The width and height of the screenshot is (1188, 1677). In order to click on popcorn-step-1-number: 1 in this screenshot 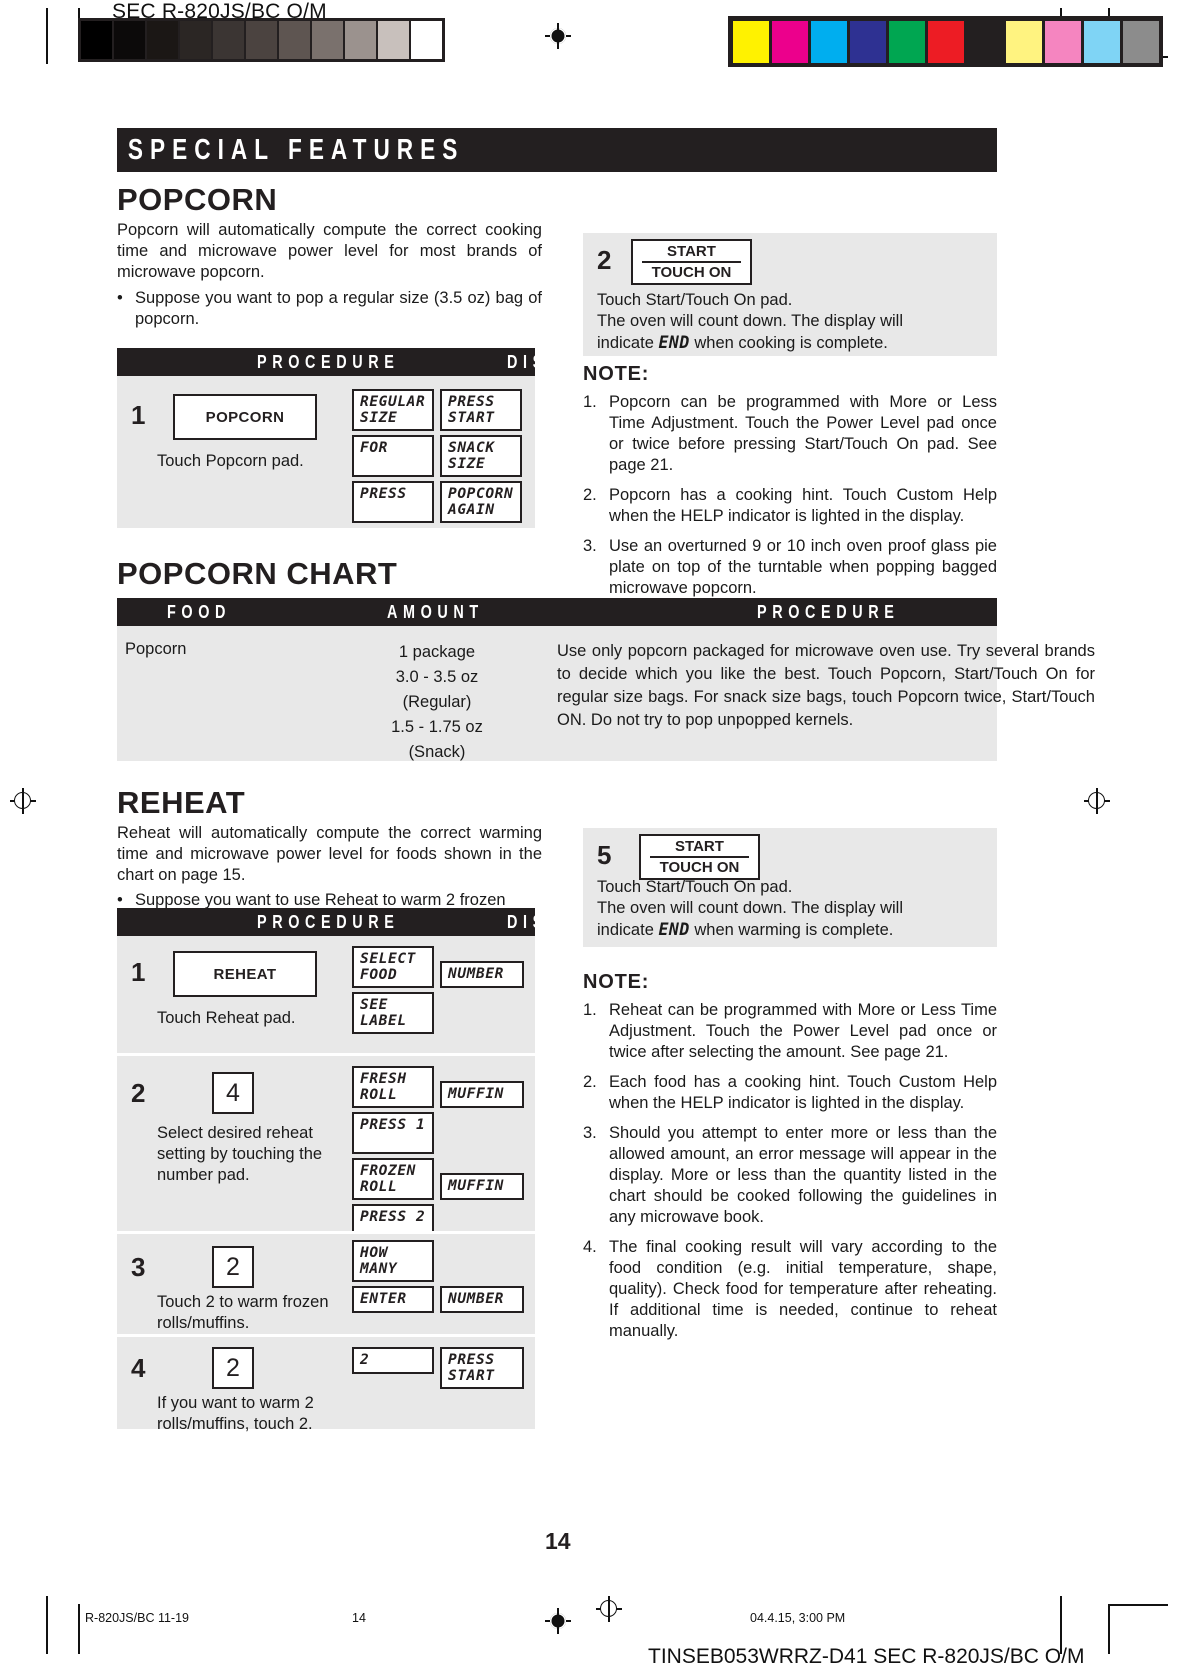, I will do `click(138, 415)`.